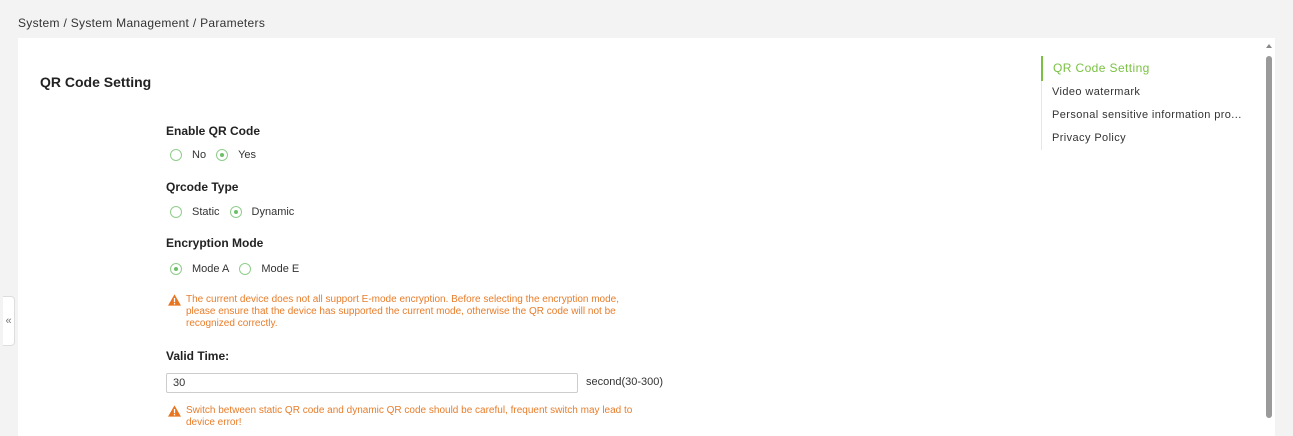 This screenshot has height=436, width=1293. What do you see at coordinates (215, 243) in the screenshot?
I see `encryption-mode-label: Encryption Mode` at bounding box center [215, 243].